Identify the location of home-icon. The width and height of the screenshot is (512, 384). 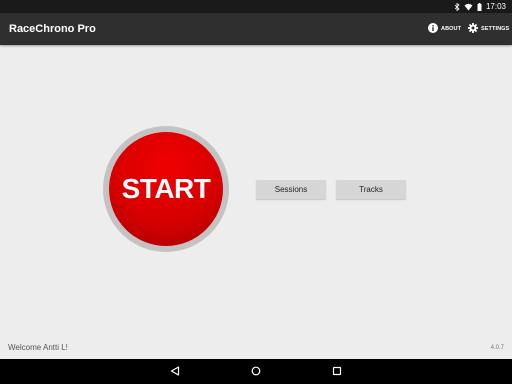
(256, 372).